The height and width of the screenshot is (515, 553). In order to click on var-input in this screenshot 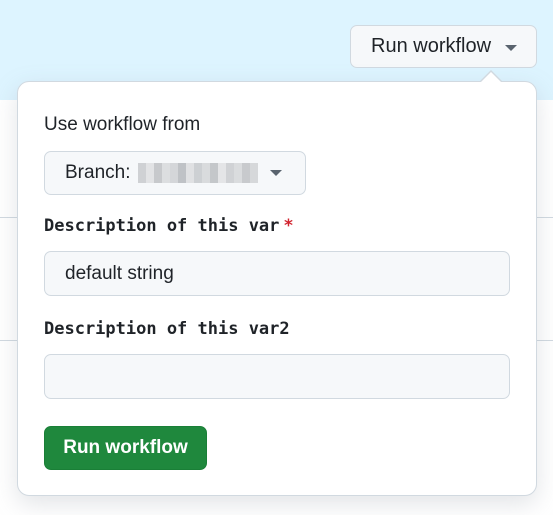, I will do `click(277, 273)`.